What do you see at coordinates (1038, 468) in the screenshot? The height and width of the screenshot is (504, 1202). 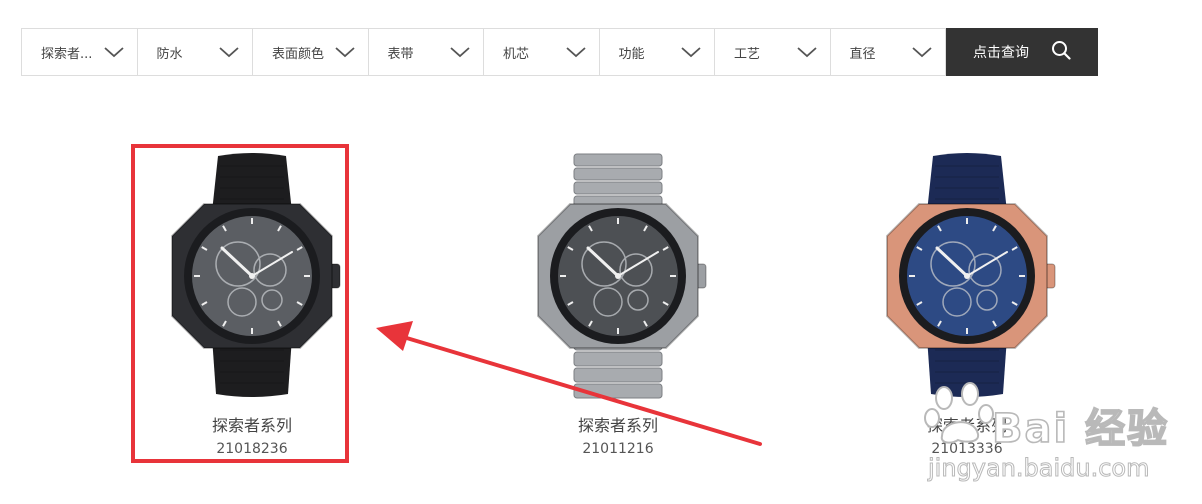 I see `watermark-url: jingyan.baidu.com` at bounding box center [1038, 468].